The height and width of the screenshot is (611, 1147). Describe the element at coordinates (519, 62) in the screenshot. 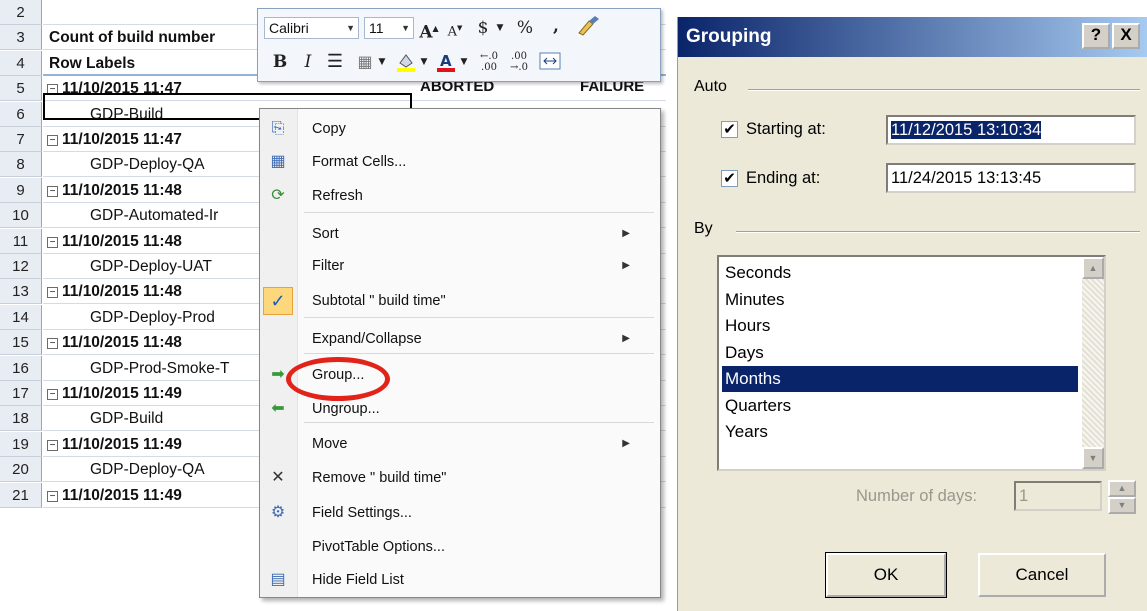

I see `decrease-decimal-icon: .00 →.0` at that location.